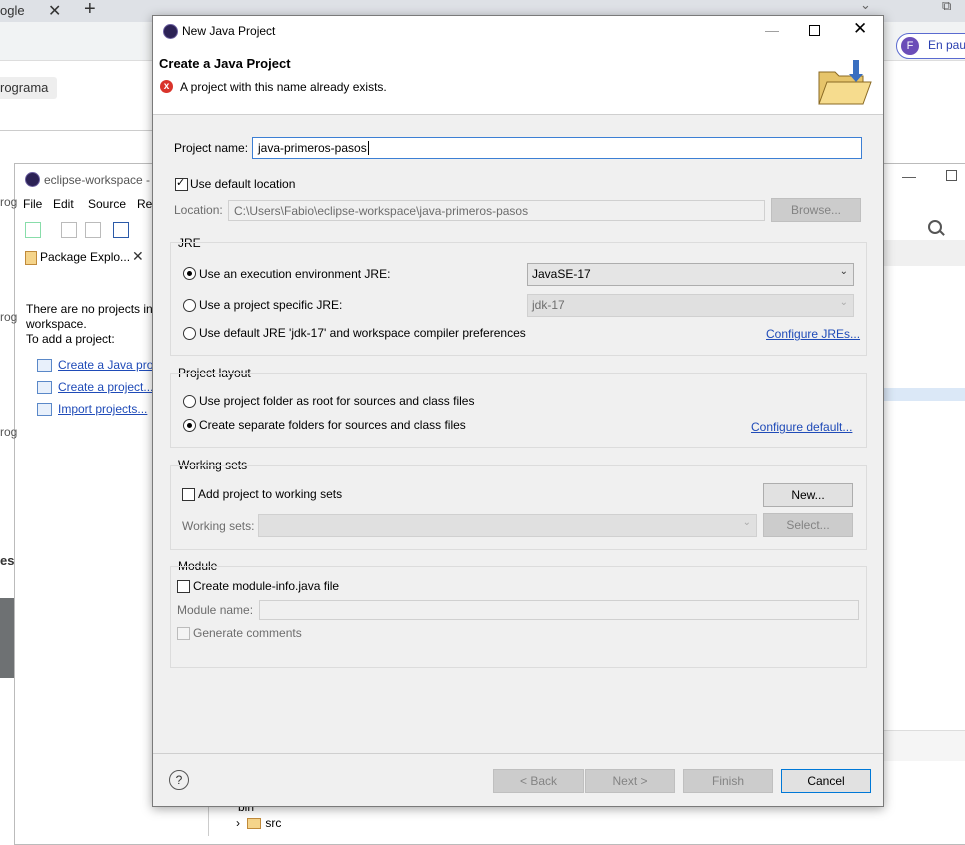 This screenshot has height=845, width=965. What do you see at coordinates (189, 401) in the screenshot?
I see `layout-root-radio` at bounding box center [189, 401].